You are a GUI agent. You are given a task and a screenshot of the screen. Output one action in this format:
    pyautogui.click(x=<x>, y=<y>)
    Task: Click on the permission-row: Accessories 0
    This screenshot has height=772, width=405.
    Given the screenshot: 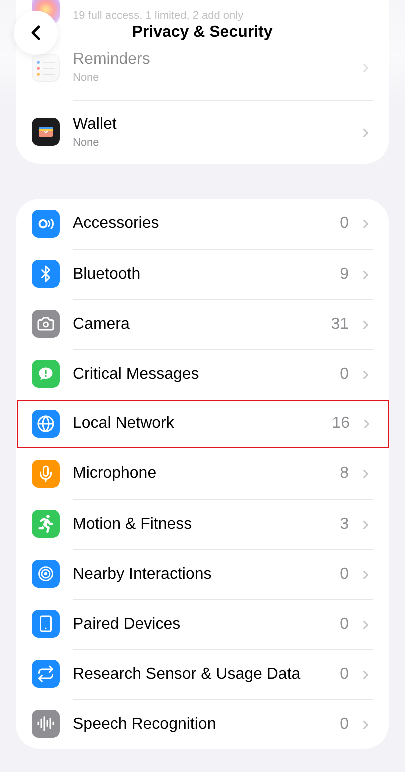 What is the action you would take?
    pyautogui.click(x=202, y=224)
    